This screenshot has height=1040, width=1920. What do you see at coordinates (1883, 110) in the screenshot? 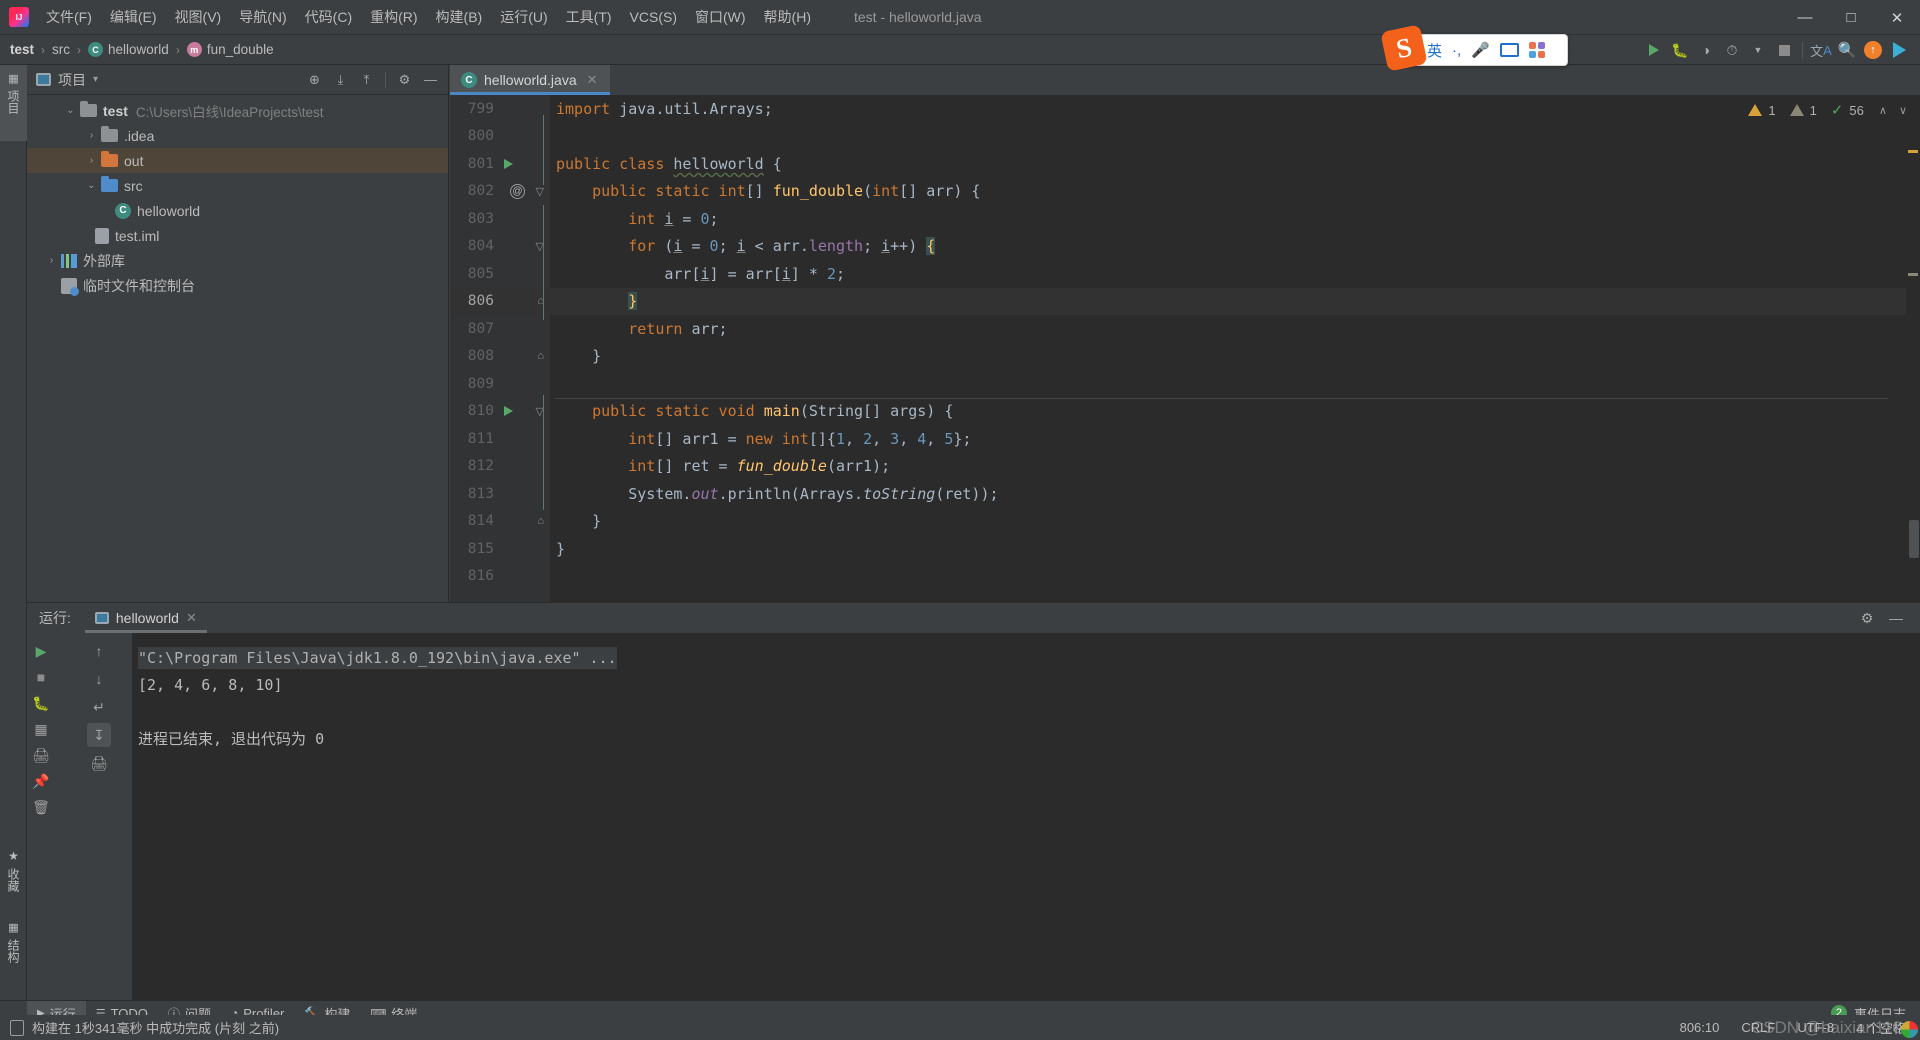
I see `previous-highlight-icon: ∧` at bounding box center [1883, 110].